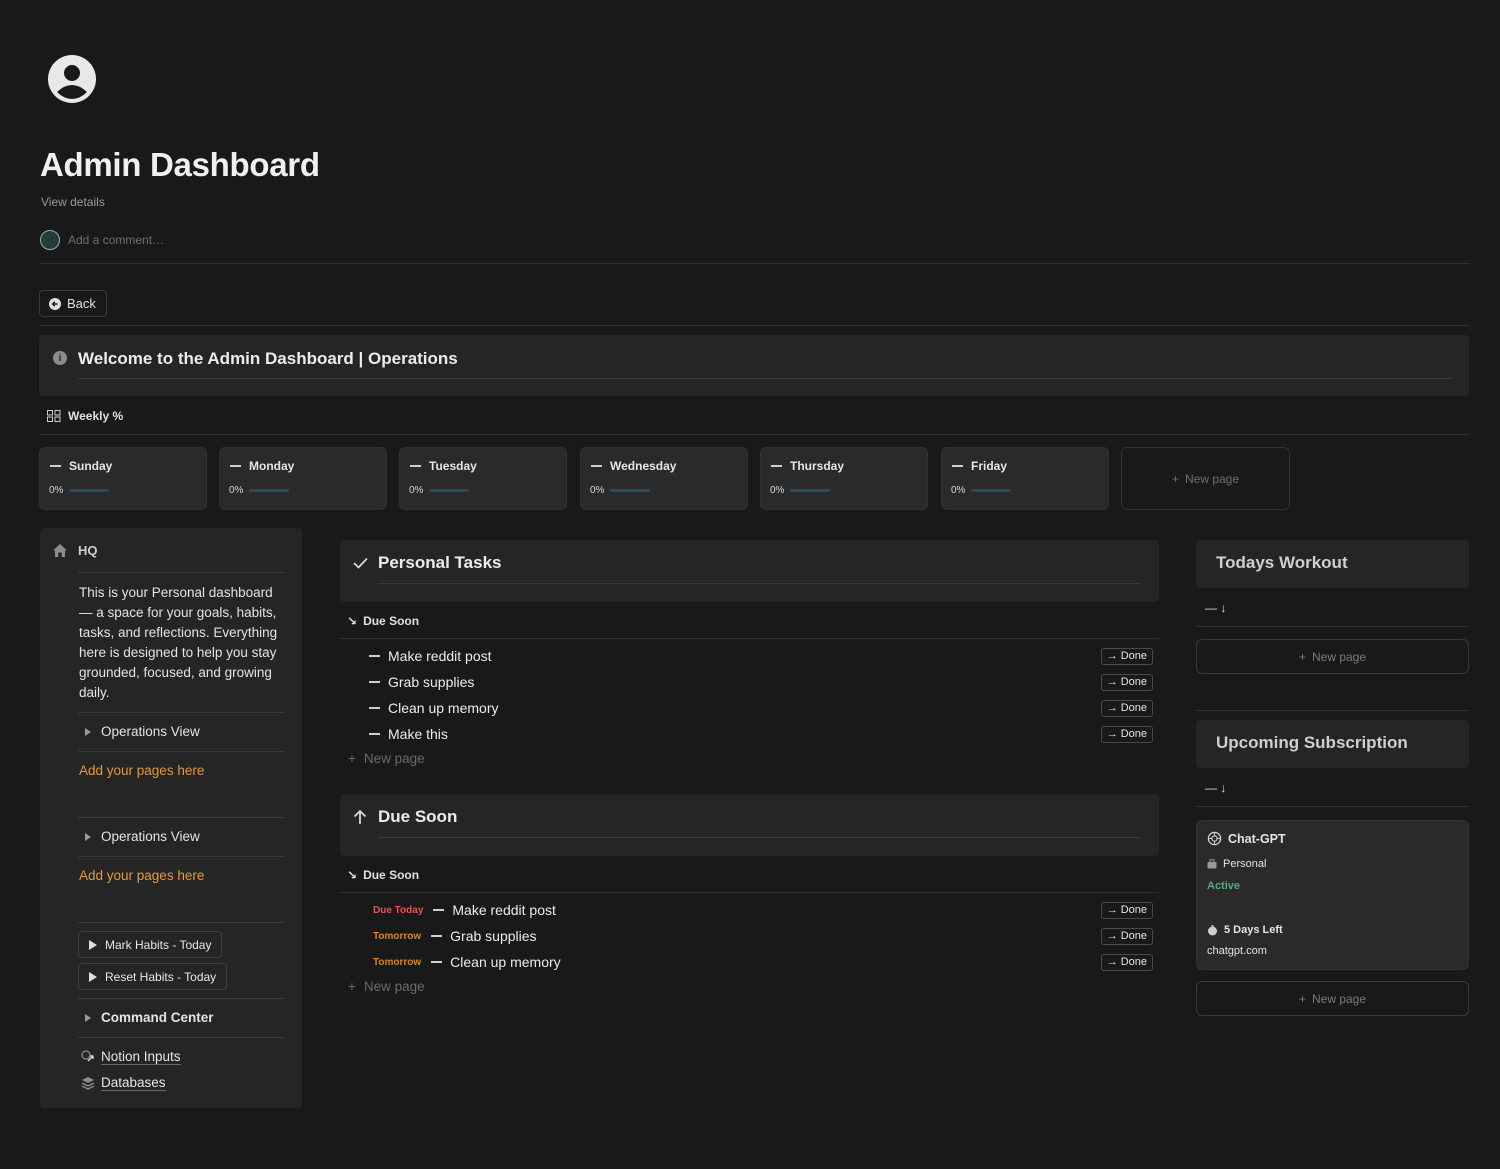 The width and height of the screenshot is (1500, 1169). What do you see at coordinates (1025, 478) in the screenshot?
I see `day-card-friday: Friday 0%` at bounding box center [1025, 478].